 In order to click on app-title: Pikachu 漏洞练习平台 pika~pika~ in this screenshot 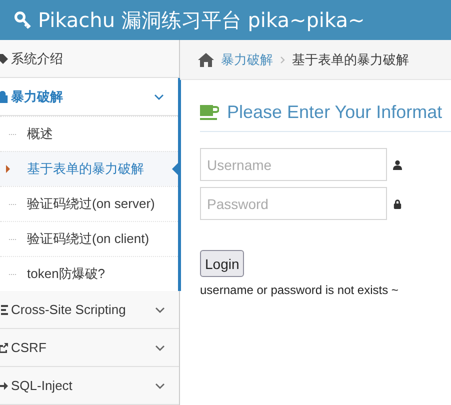, I will do `click(201, 20)`.